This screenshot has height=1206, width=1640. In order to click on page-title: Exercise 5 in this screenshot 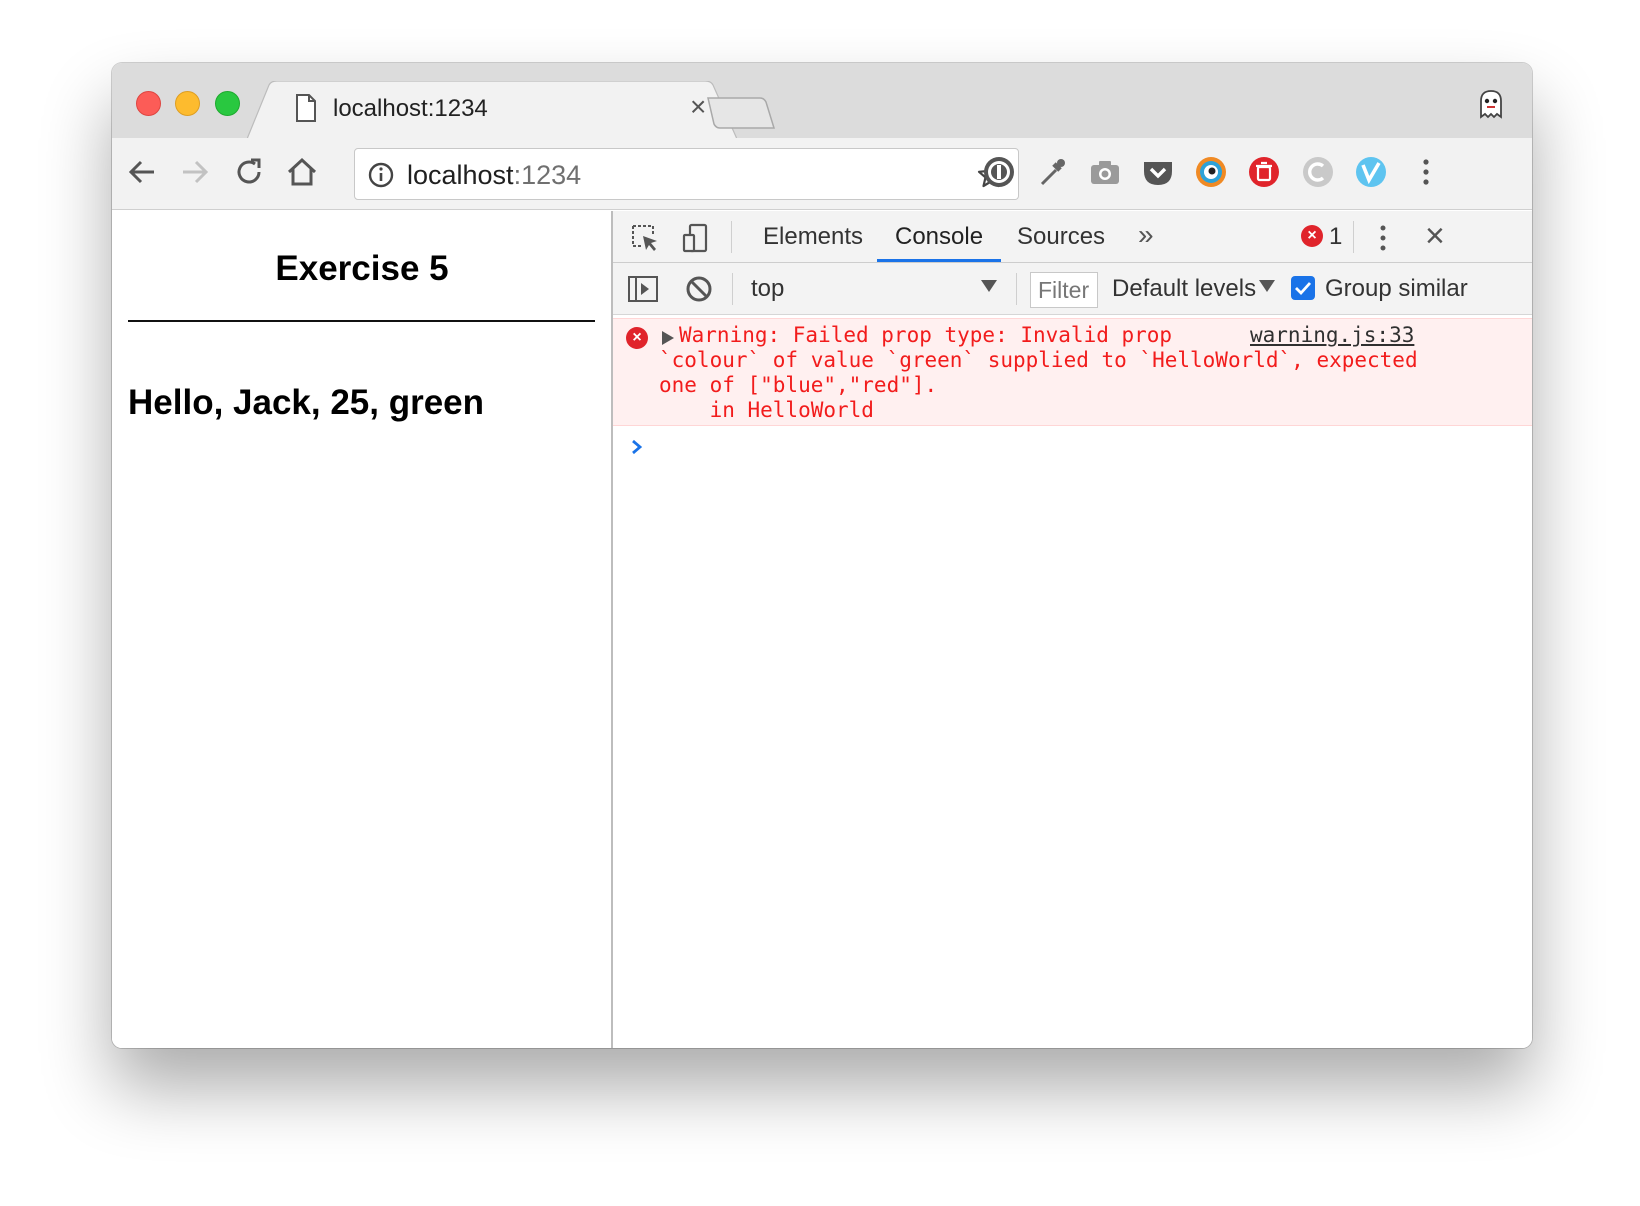, I will do `click(362, 268)`.